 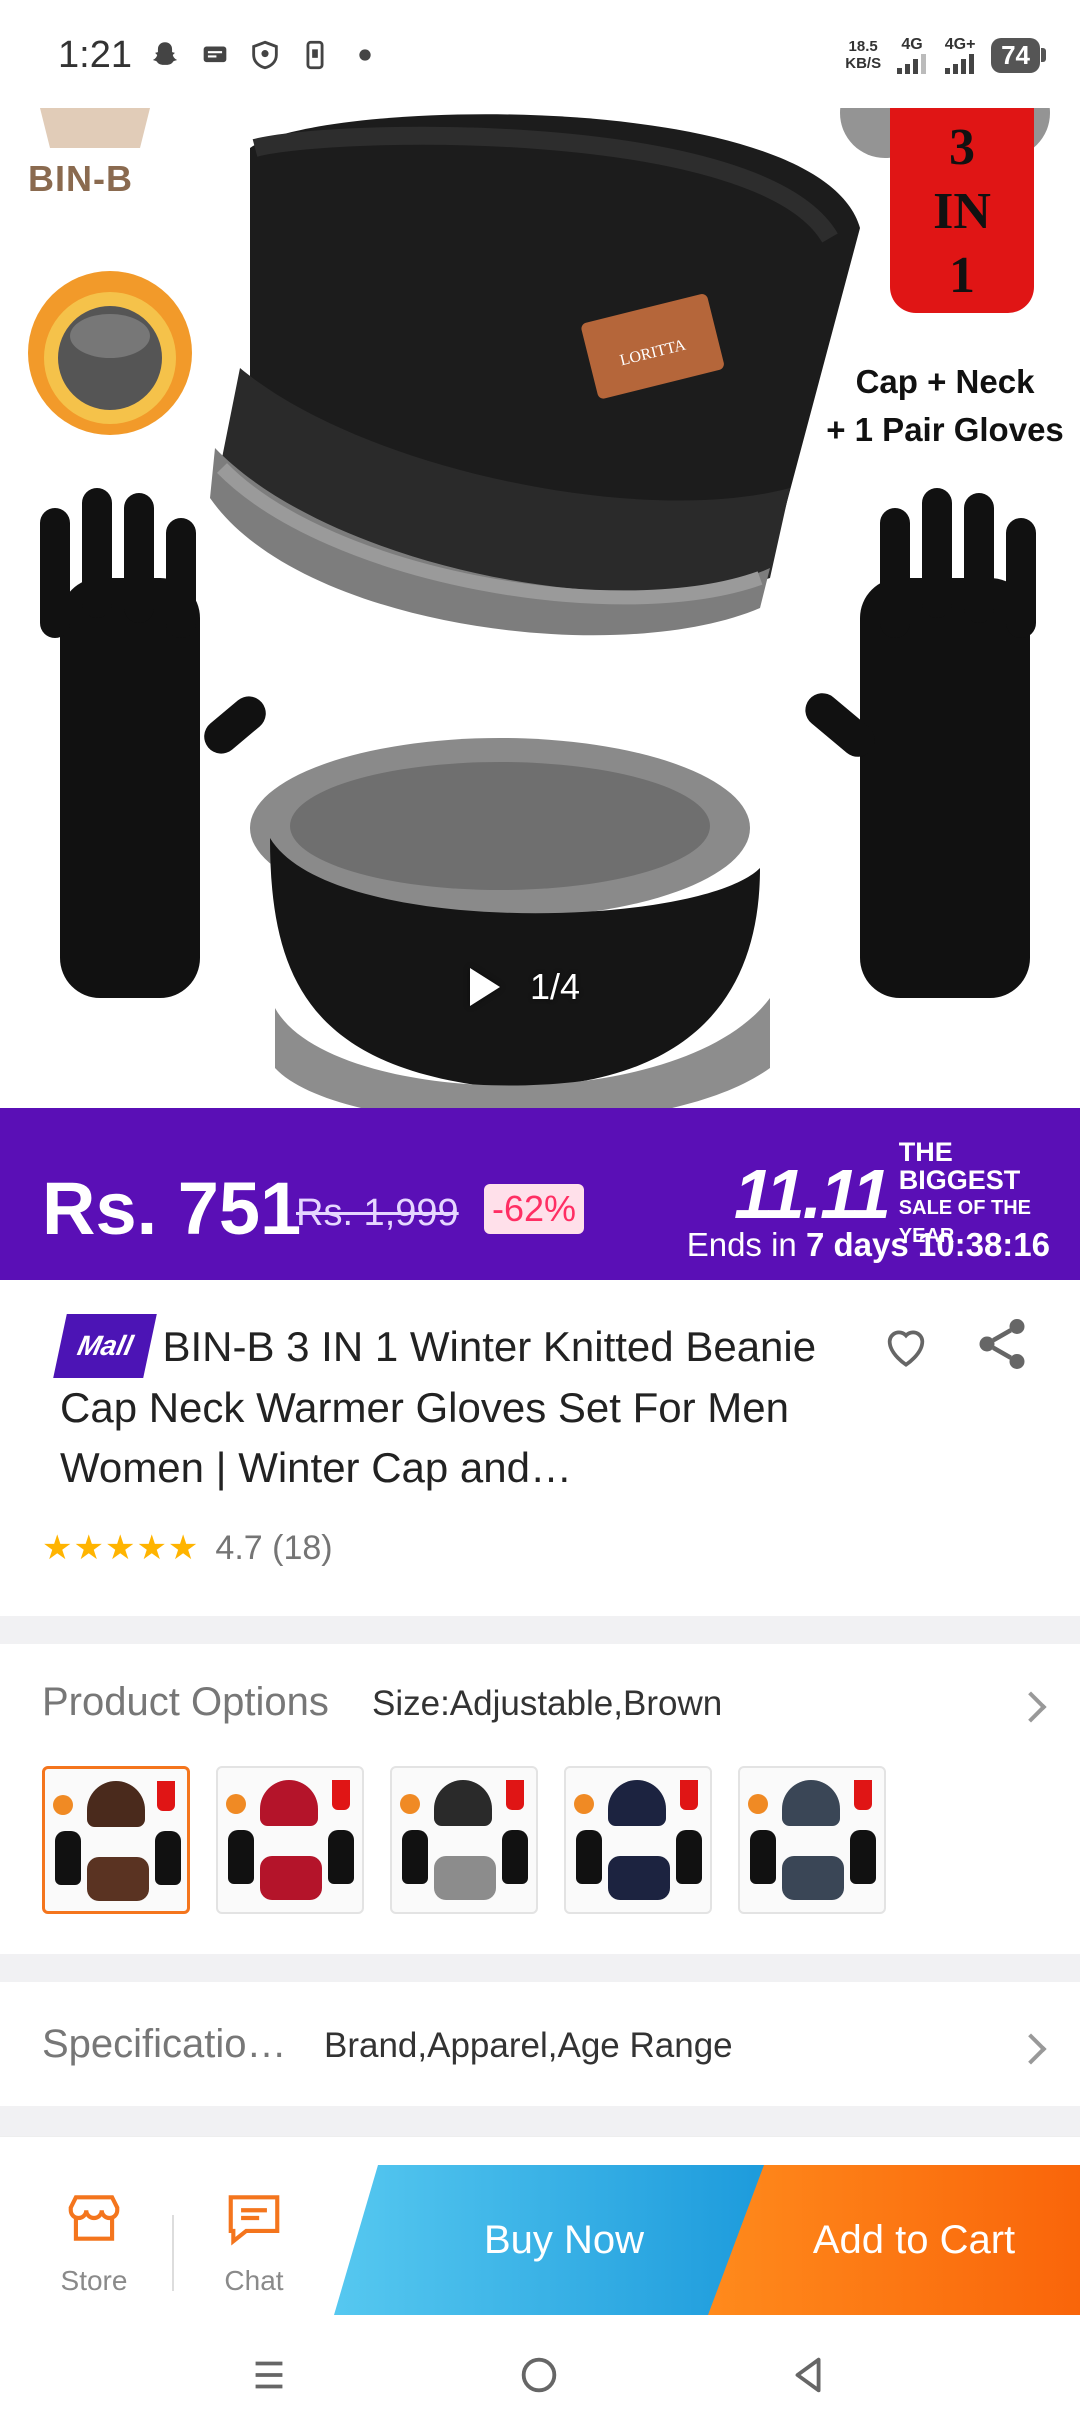 I want to click on chat-button: Chat, so click(x=254, y=2242).